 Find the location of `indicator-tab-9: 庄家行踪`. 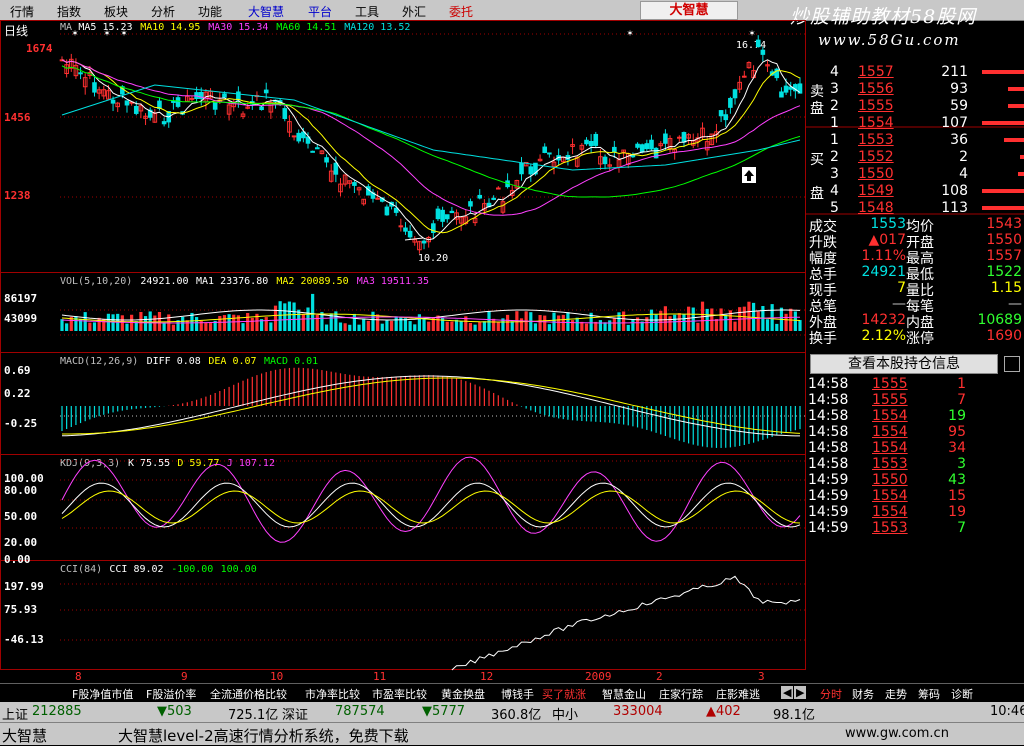

indicator-tab-9: 庄家行踪 is located at coordinates (681, 694).